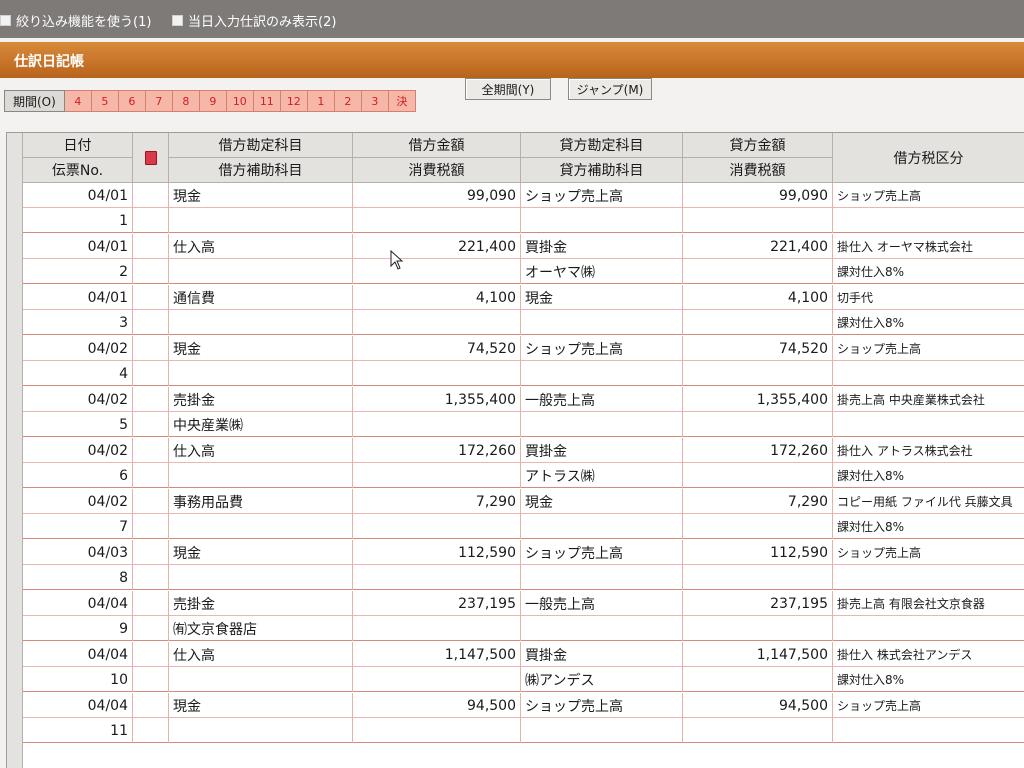 This screenshot has width=1024, height=768. What do you see at coordinates (928, 220) in the screenshot?
I see `cell-tax-class2` at bounding box center [928, 220].